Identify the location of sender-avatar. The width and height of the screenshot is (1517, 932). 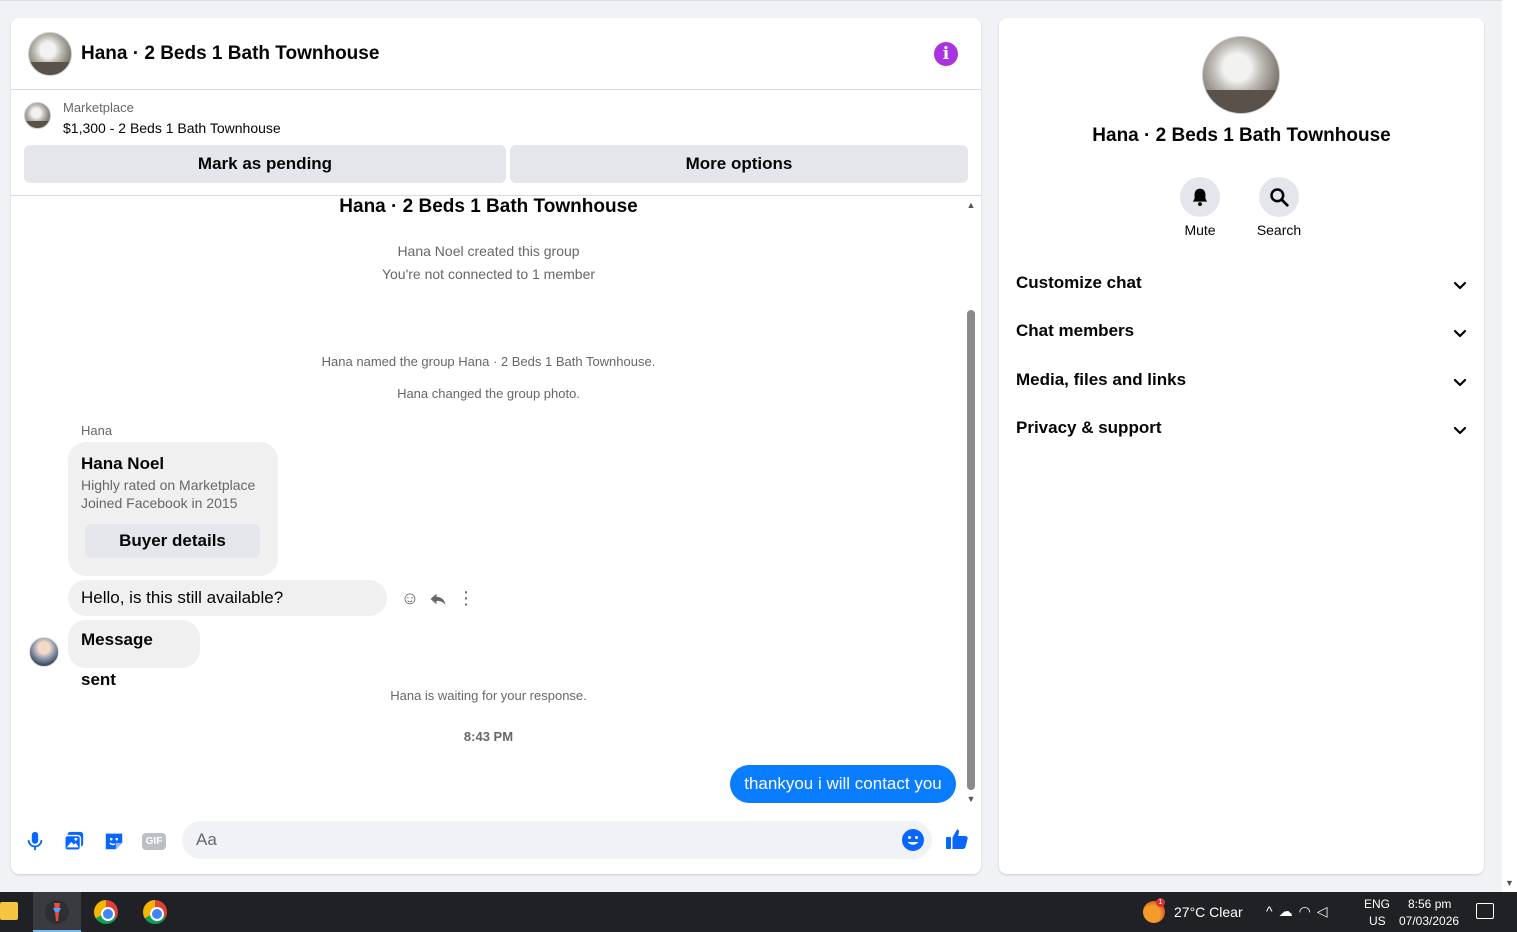
(44, 652).